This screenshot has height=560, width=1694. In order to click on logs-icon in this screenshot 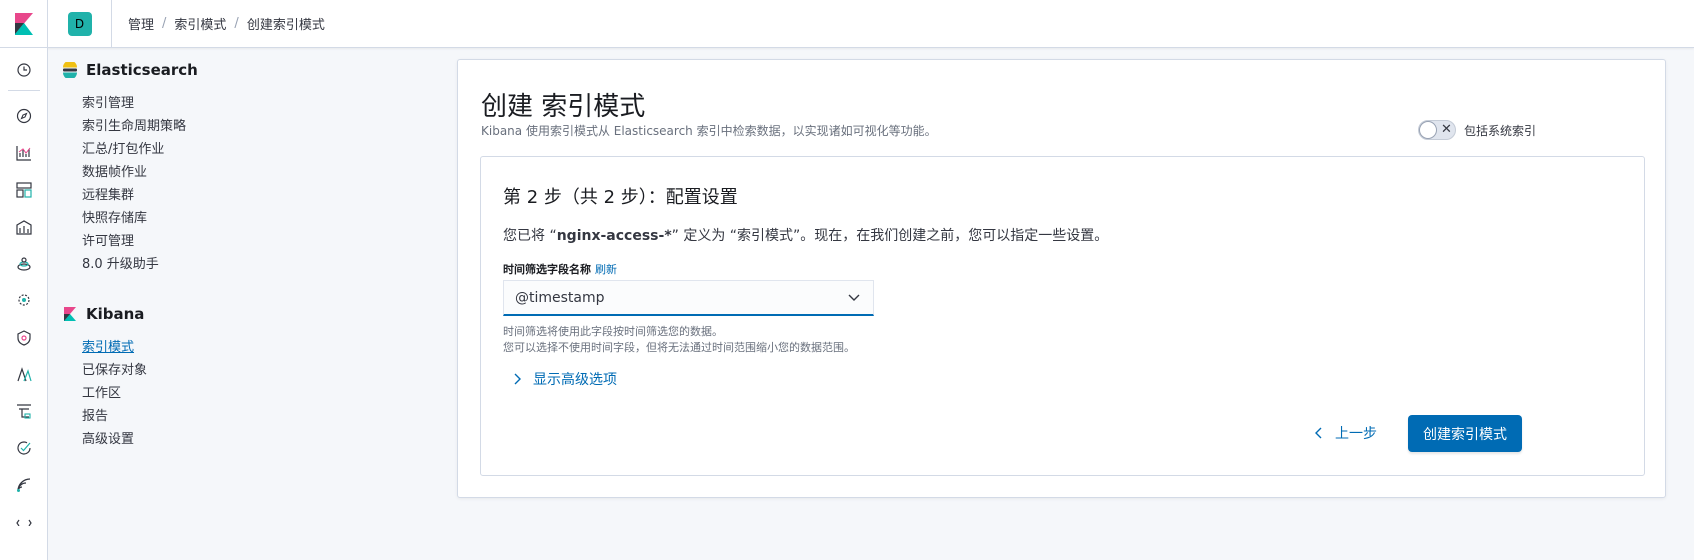, I will do `click(24, 411)`.